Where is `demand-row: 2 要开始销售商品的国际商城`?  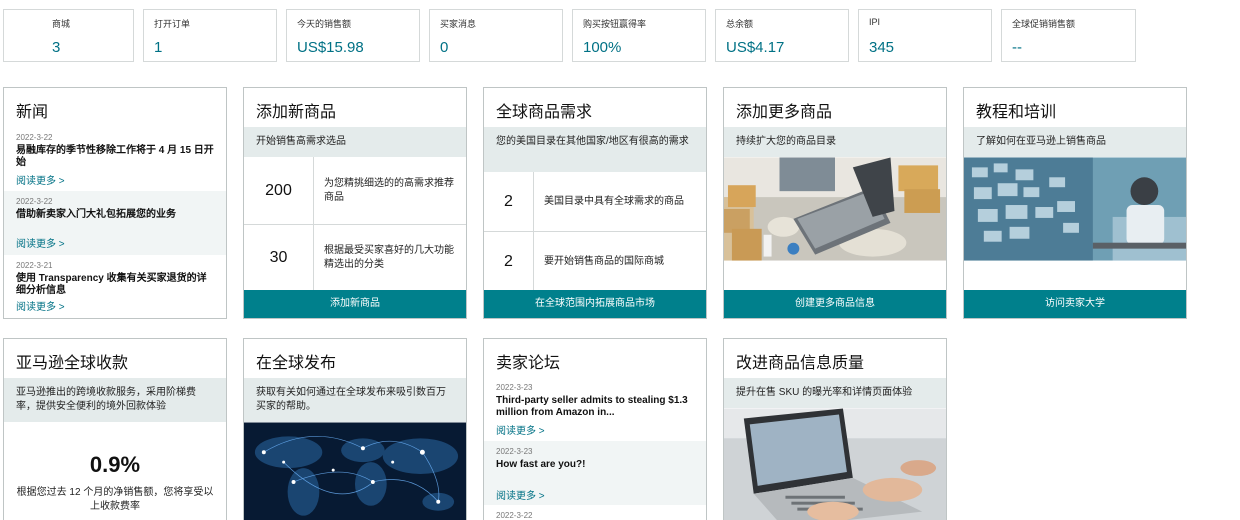
demand-row: 2 要开始销售商品的国际商城 is located at coordinates (595, 261).